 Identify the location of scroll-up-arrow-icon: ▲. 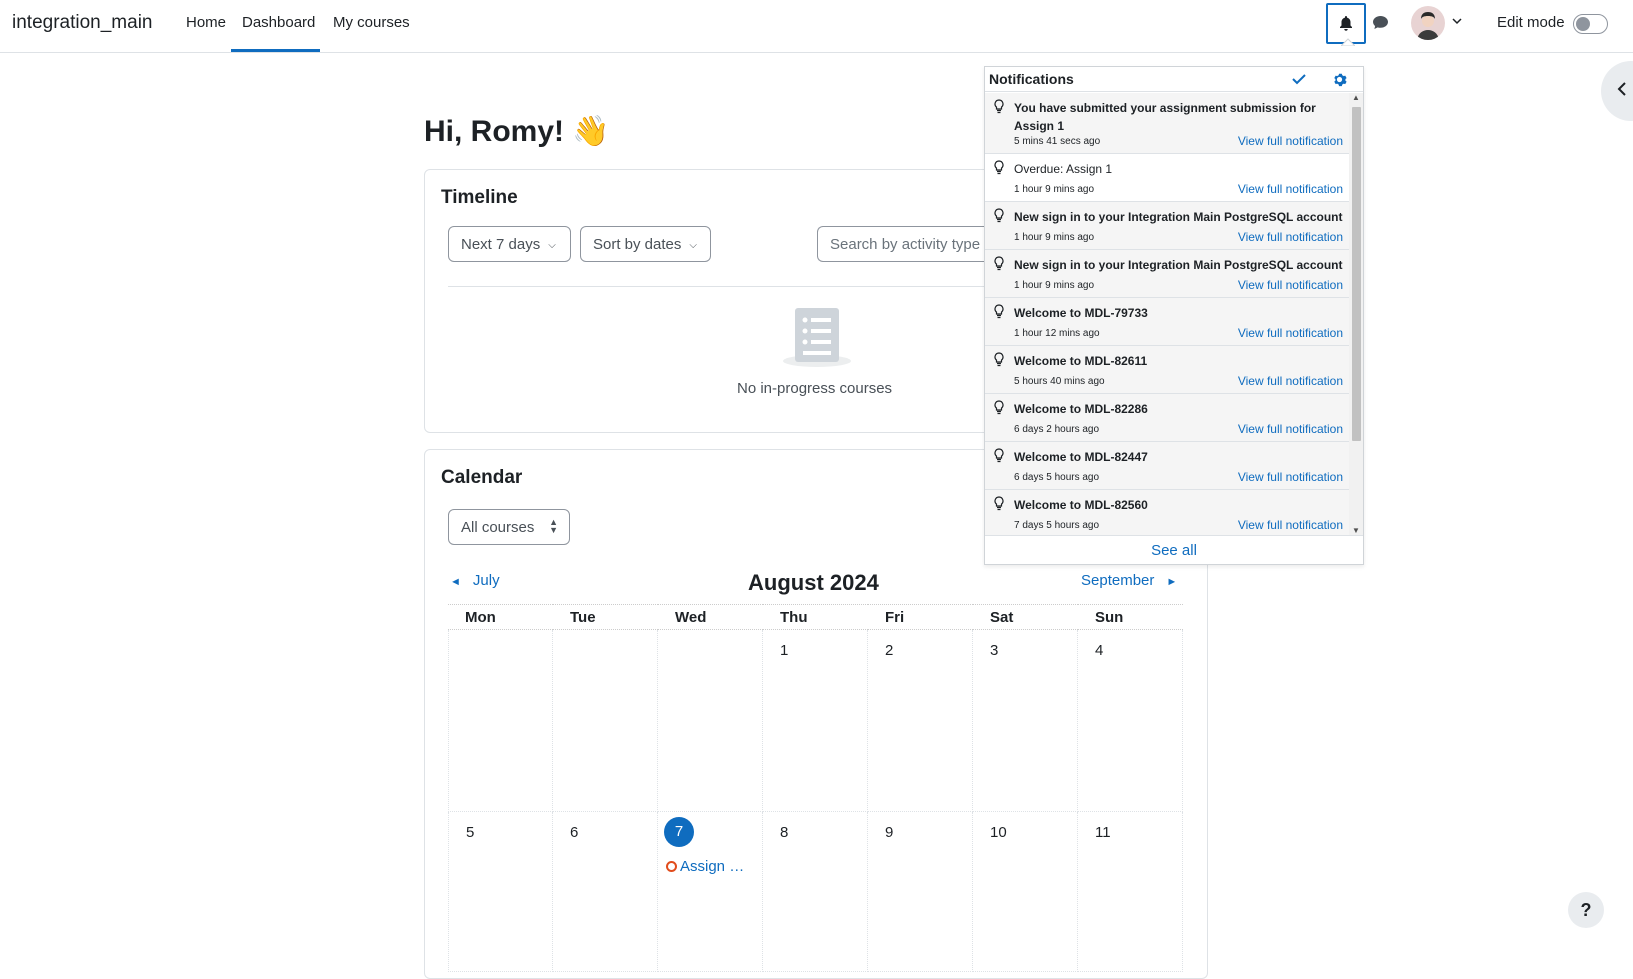
(1356, 97).